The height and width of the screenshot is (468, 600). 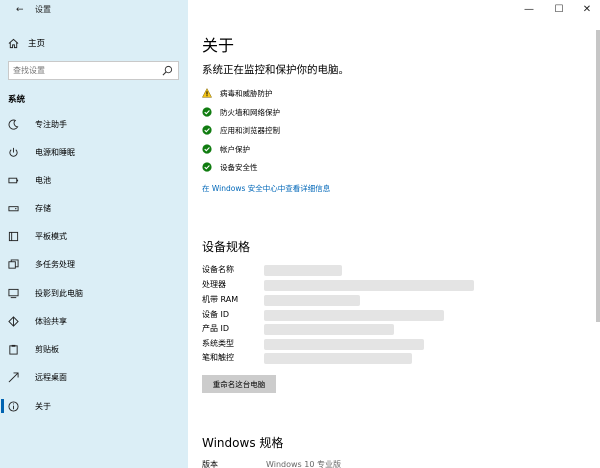 I want to click on spec-row-device-name: 设备名称, so click(x=382, y=270).